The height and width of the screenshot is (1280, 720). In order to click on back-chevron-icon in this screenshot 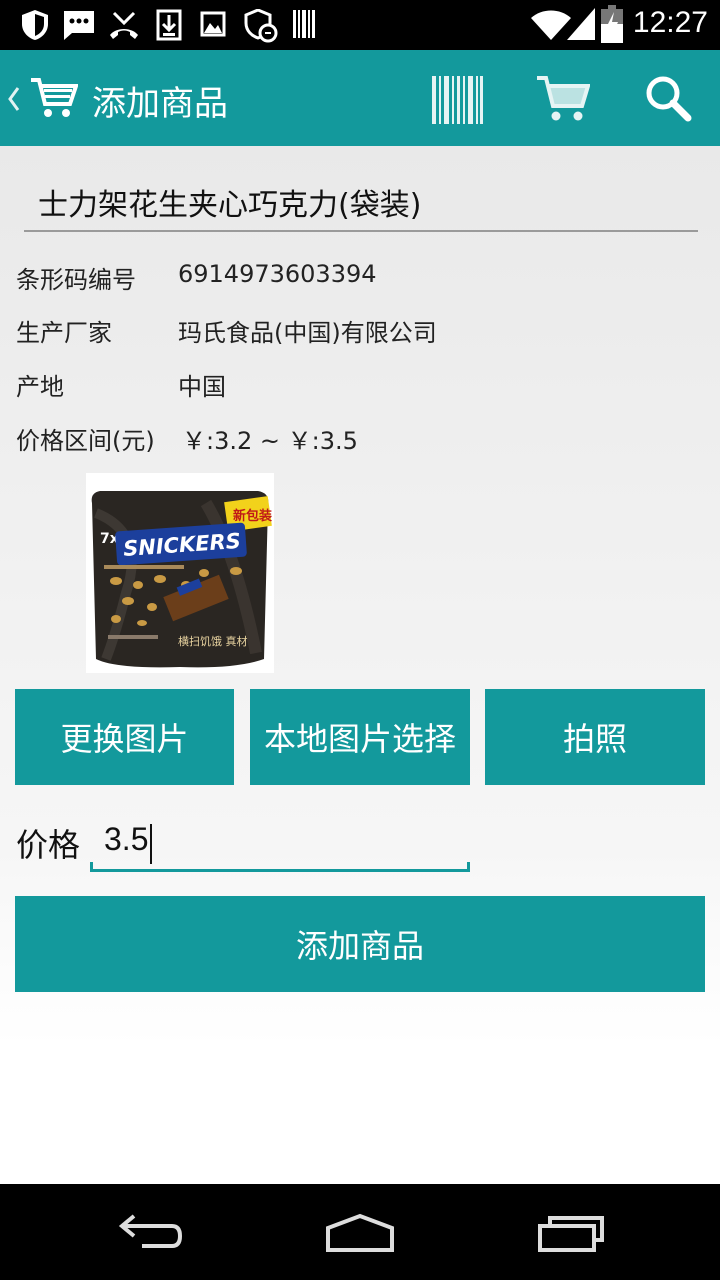, I will do `click(14, 99)`.